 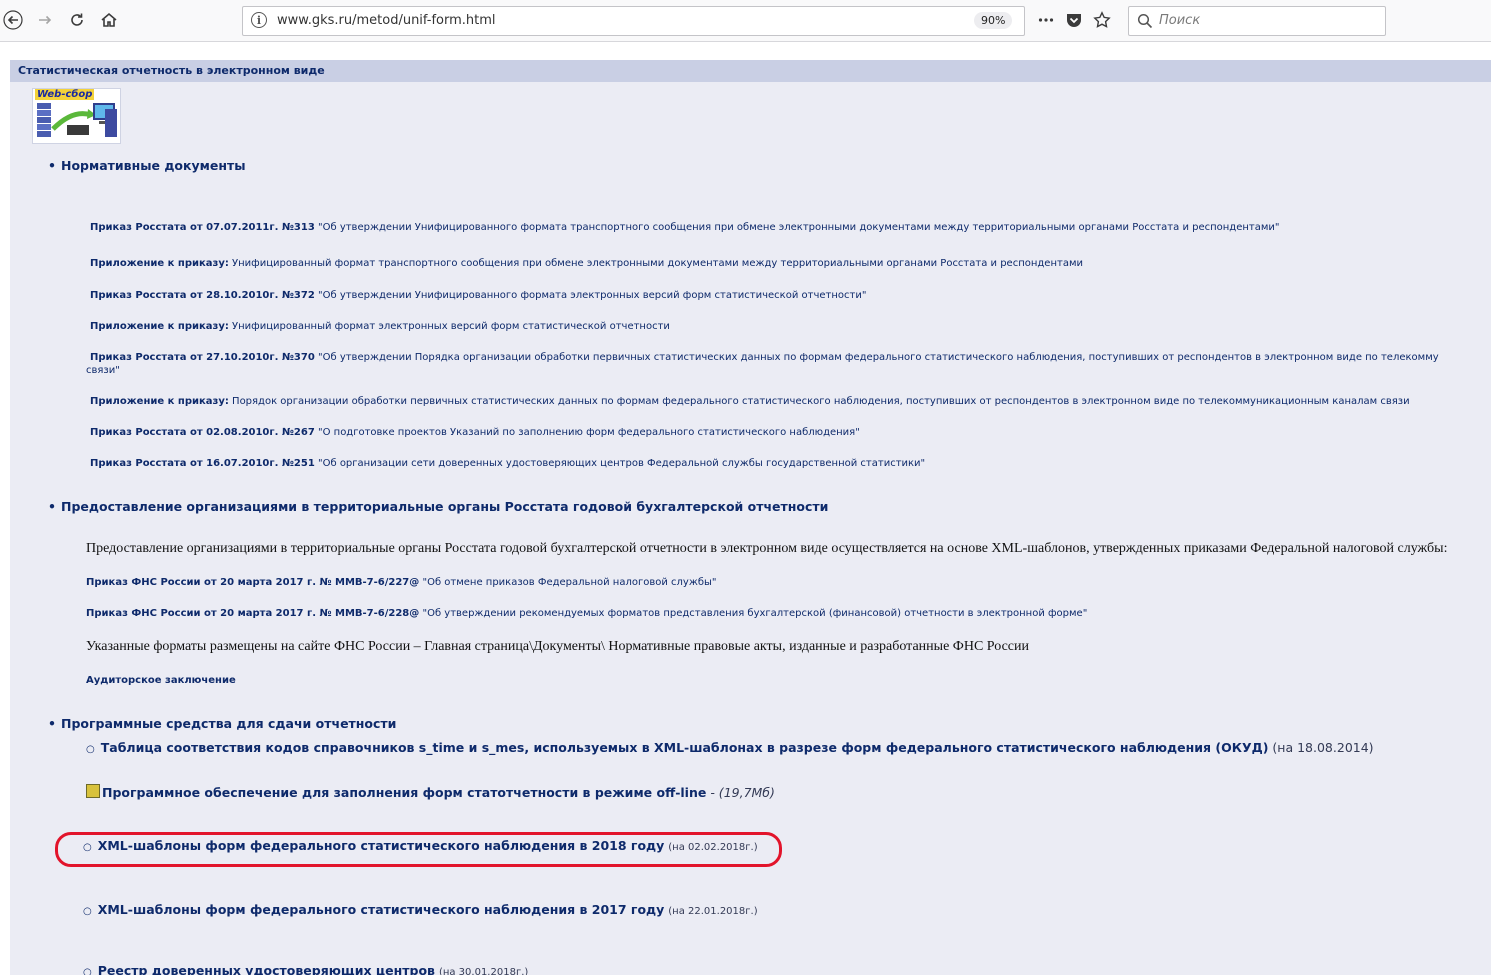 What do you see at coordinates (993, 20) in the screenshot?
I see `zoom-indicator: 90%` at bounding box center [993, 20].